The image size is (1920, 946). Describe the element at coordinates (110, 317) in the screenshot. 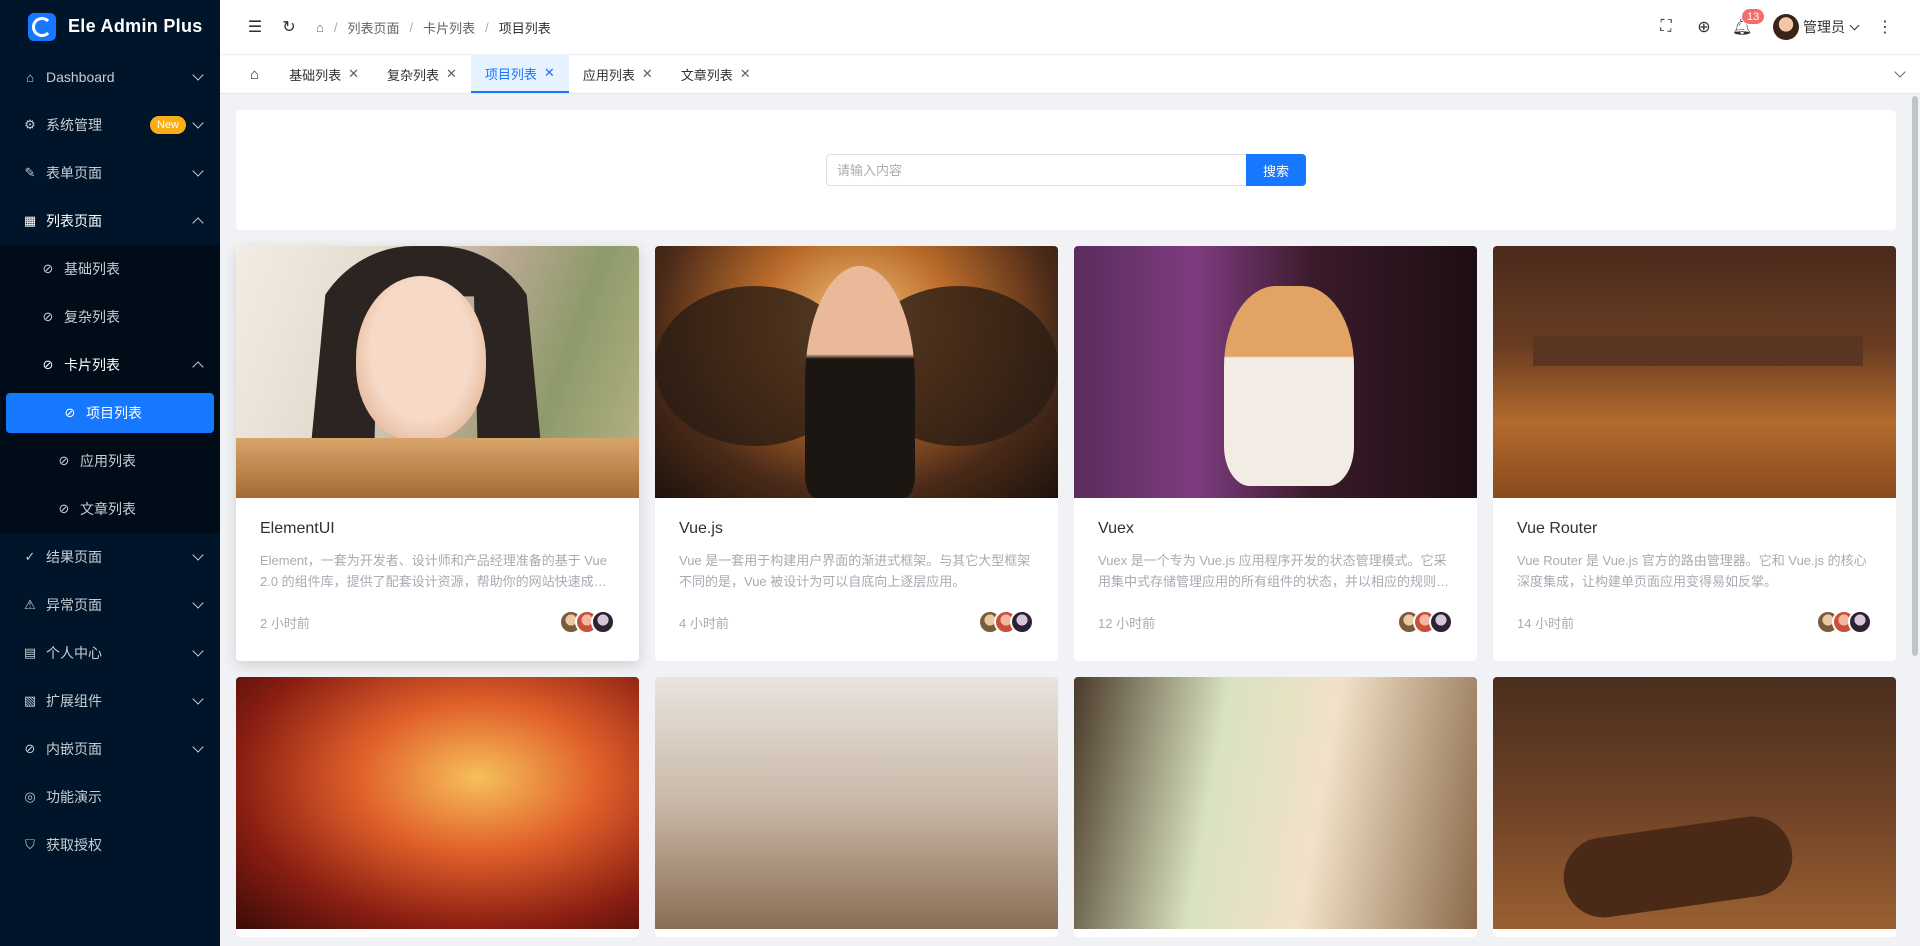

I see `sidebar-item-complex-list: ⊘ 复杂列表` at that location.